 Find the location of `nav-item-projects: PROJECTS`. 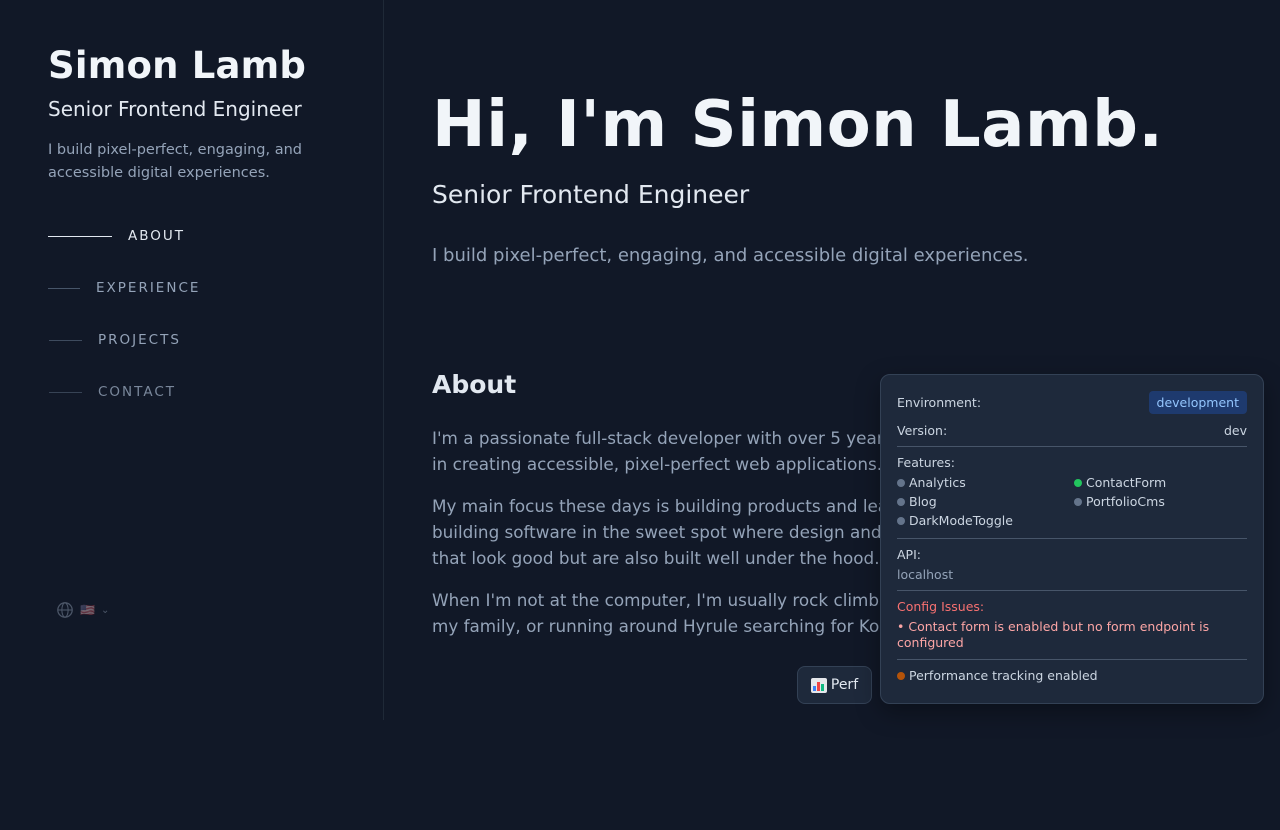

nav-item-projects: PROJECTS is located at coordinates (114, 340).